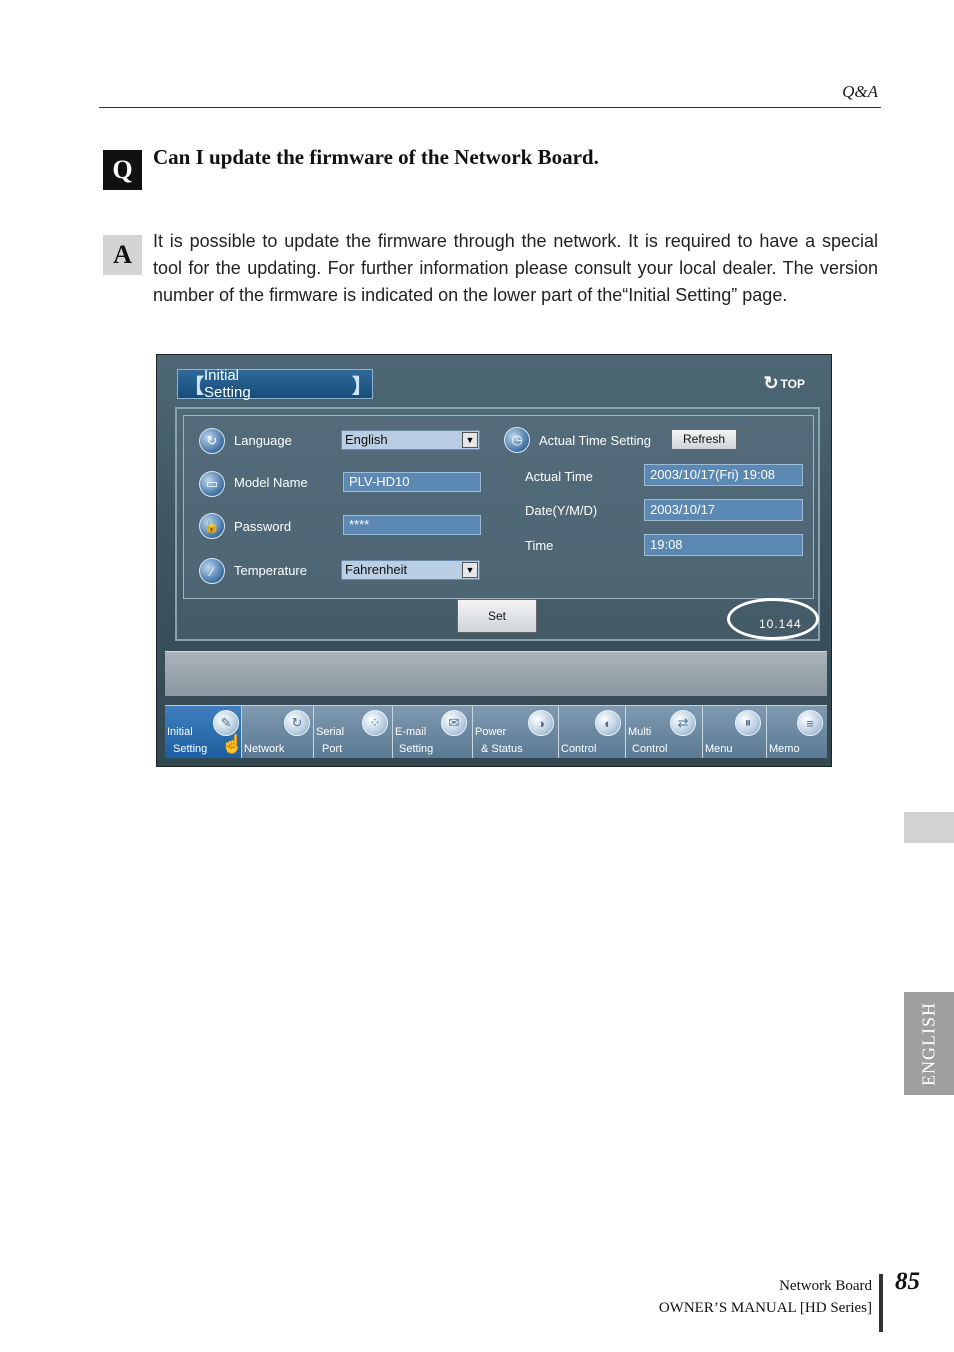 This screenshot has width=954, height=1352. Describe the element at coordinates (541, 723) in the screenshot. I see `power-icon: ◑` at that location.